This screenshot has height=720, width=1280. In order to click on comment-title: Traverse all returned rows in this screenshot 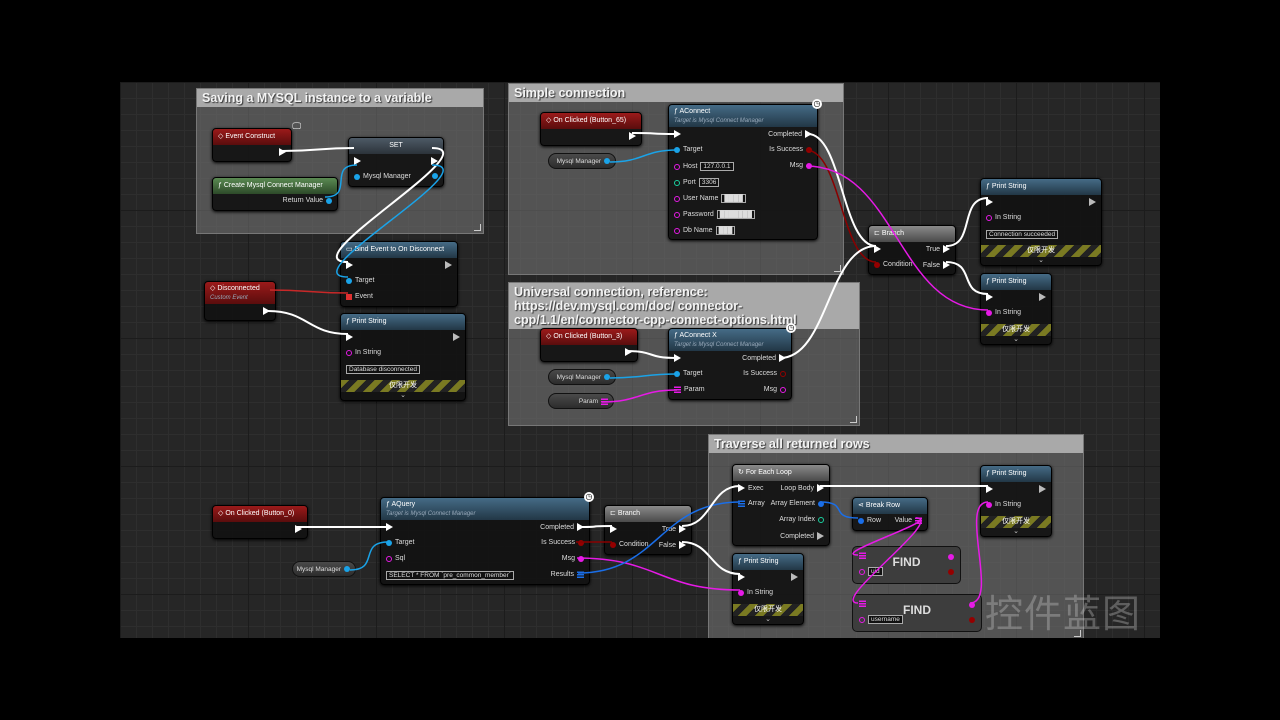, I will do `click(896, 444)`.